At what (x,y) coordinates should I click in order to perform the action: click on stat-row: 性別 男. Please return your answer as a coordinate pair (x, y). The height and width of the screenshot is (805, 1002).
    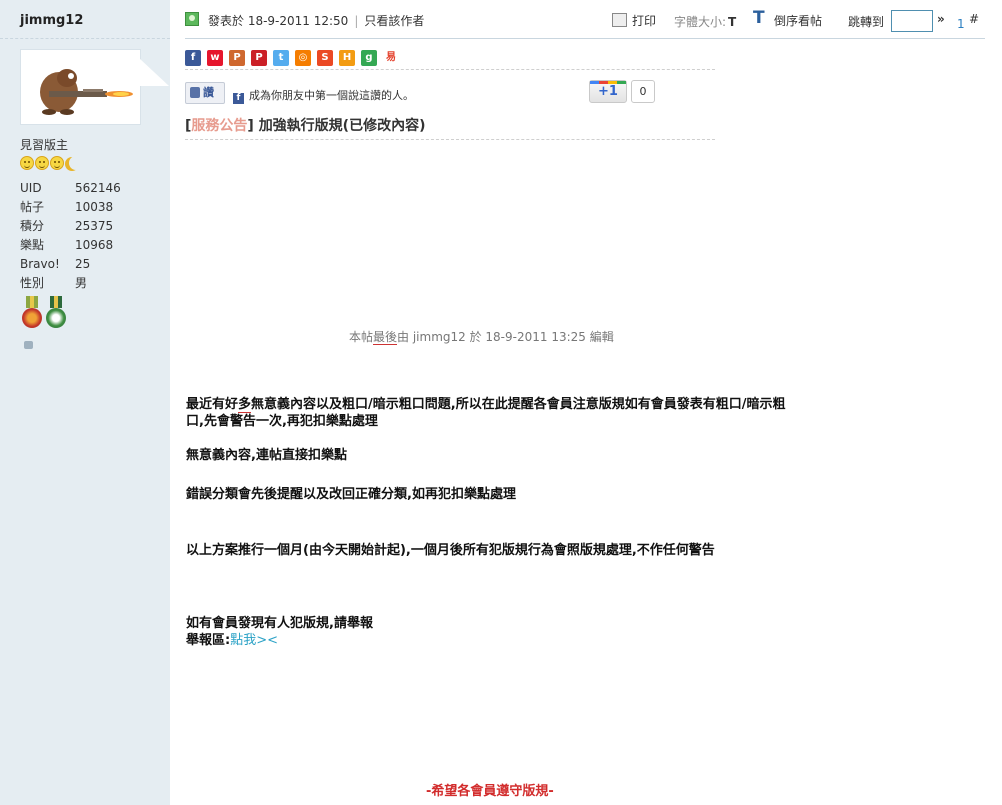
    Looking at the image, I should click on (70, 283).